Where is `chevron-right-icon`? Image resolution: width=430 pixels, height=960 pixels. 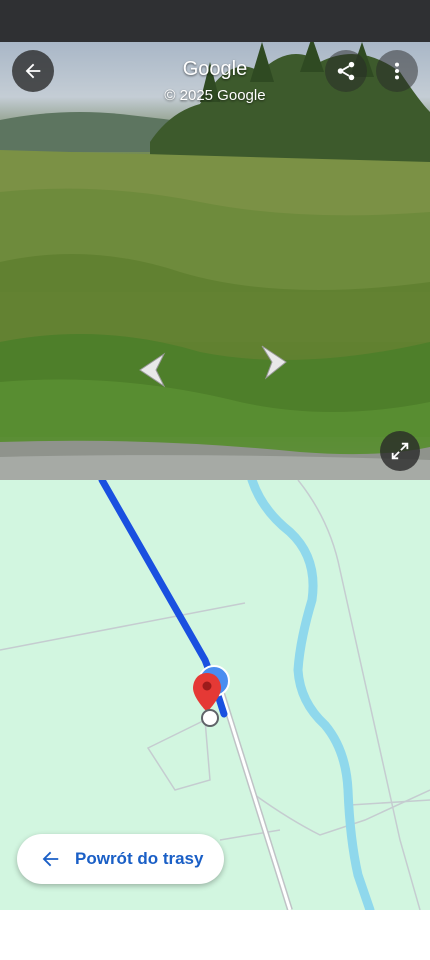 chevron-right-icon is located at coordinates (274, 362).